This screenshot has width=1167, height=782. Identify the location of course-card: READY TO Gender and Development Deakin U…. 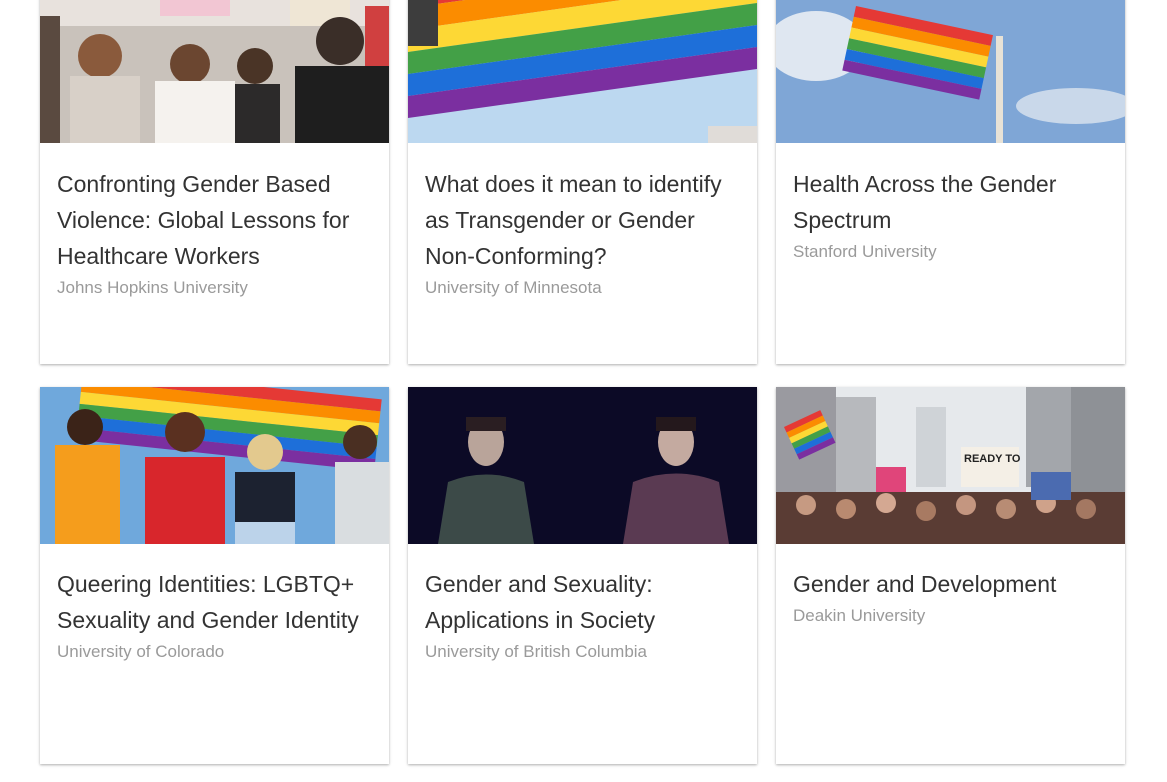
(950, 575).